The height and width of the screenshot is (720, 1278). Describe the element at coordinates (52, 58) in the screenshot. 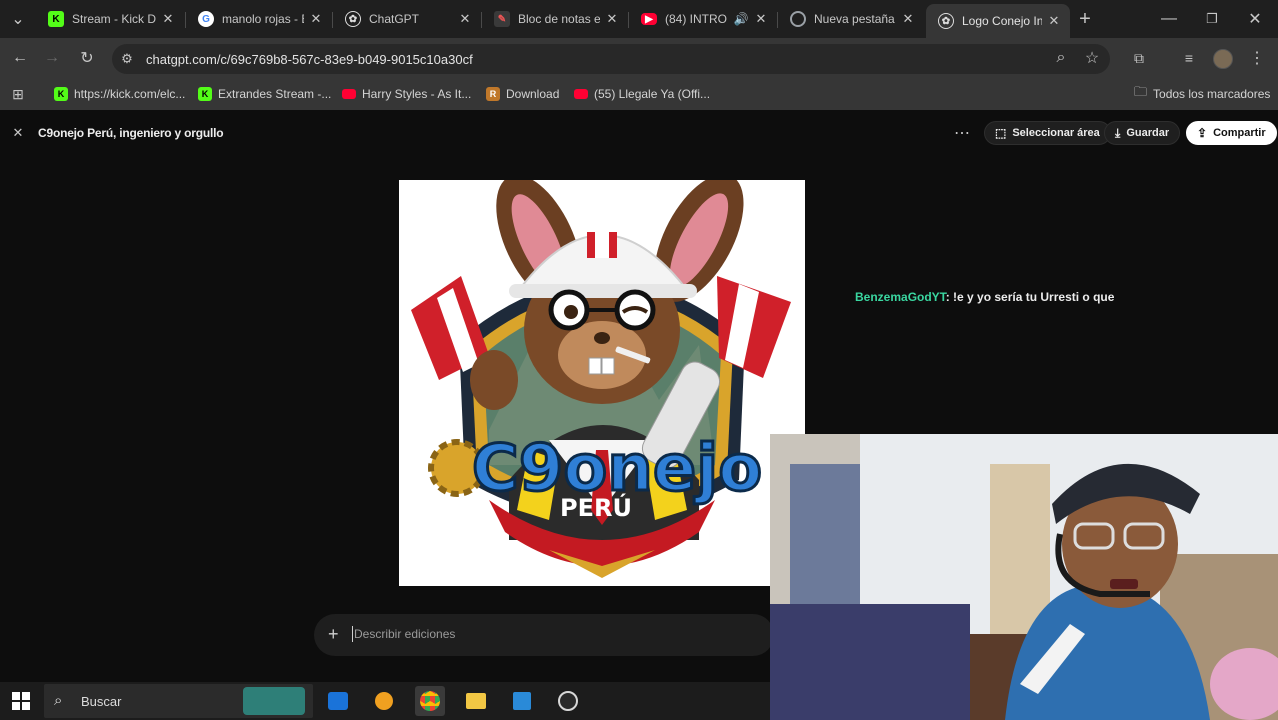

I see `forward-icon: →` at that location.